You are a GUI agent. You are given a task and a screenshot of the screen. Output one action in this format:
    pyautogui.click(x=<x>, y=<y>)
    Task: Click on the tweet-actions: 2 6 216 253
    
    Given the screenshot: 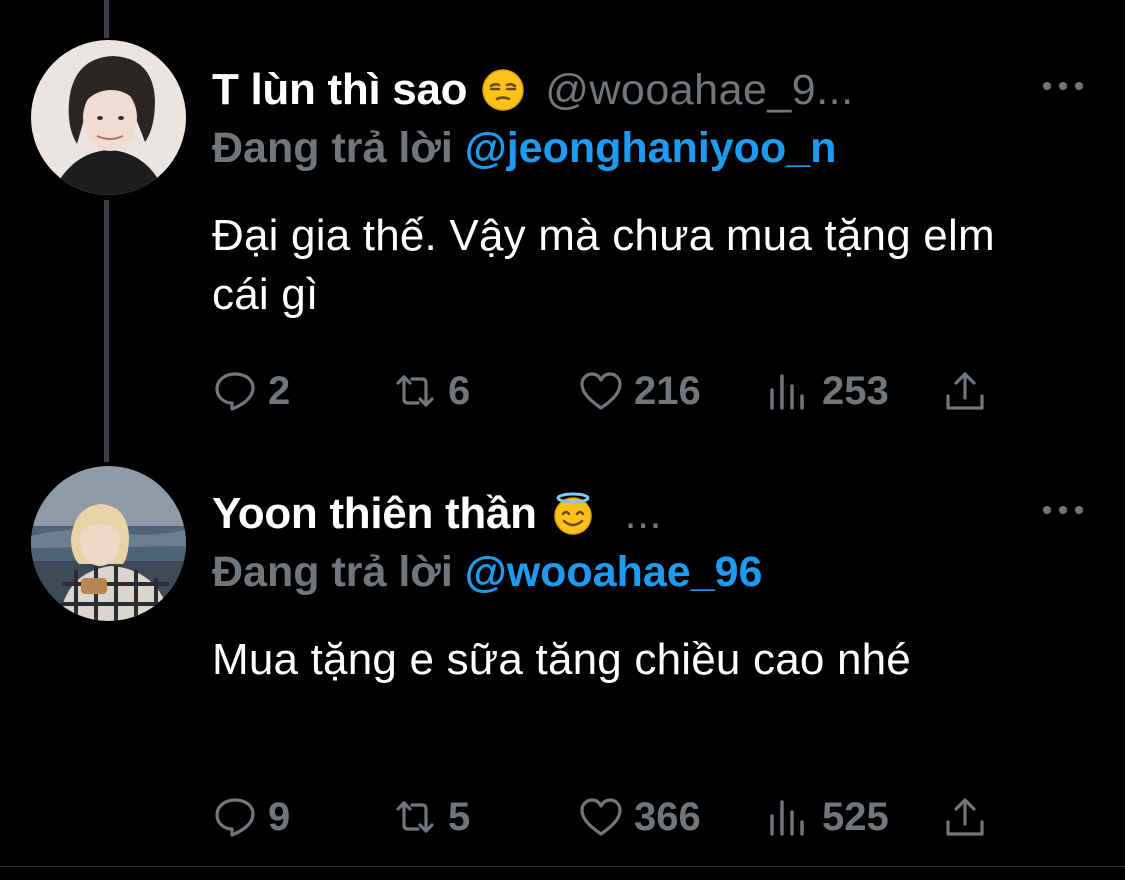 What is the action you would take?
    pyautogui.click(x=612, y=391)
    